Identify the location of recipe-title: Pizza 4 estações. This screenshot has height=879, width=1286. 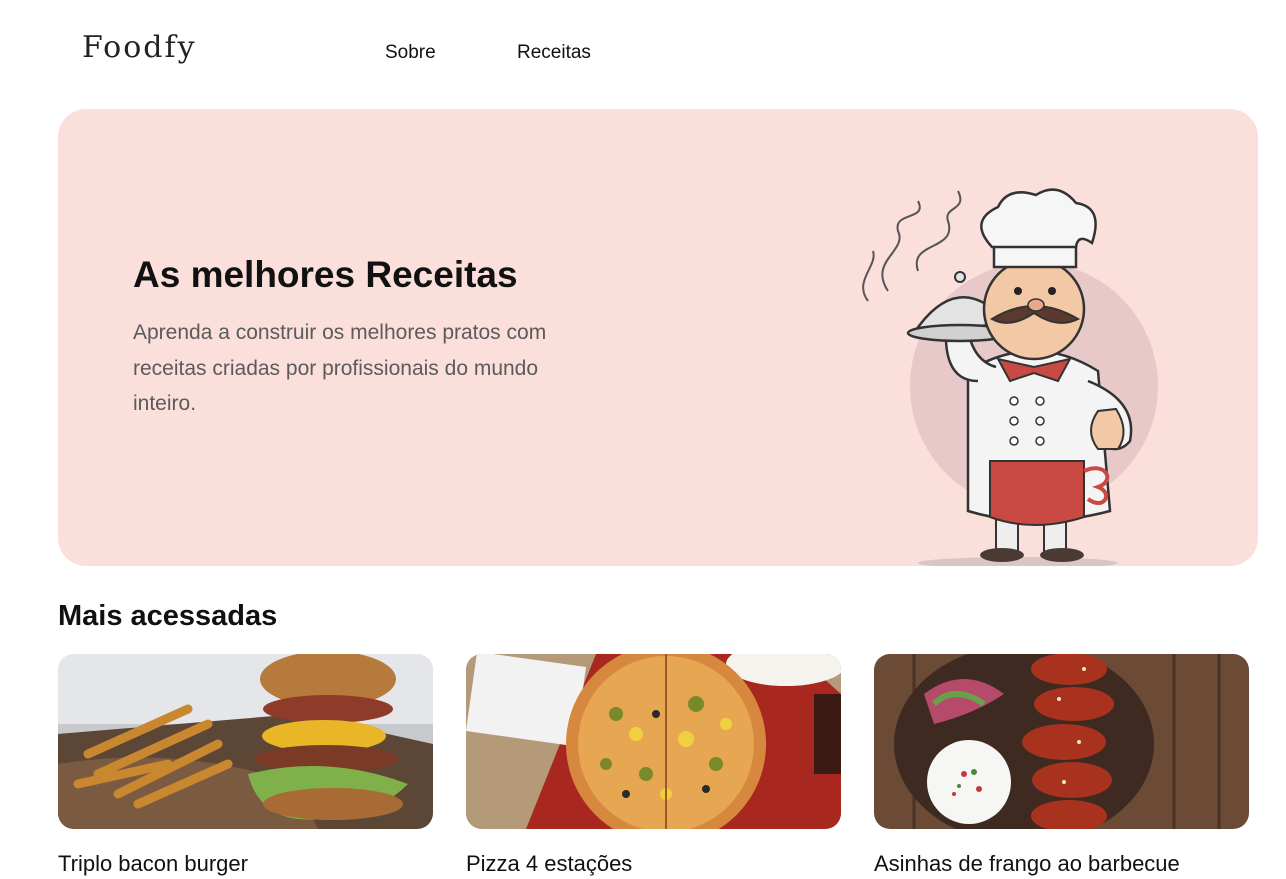
(653, 864).